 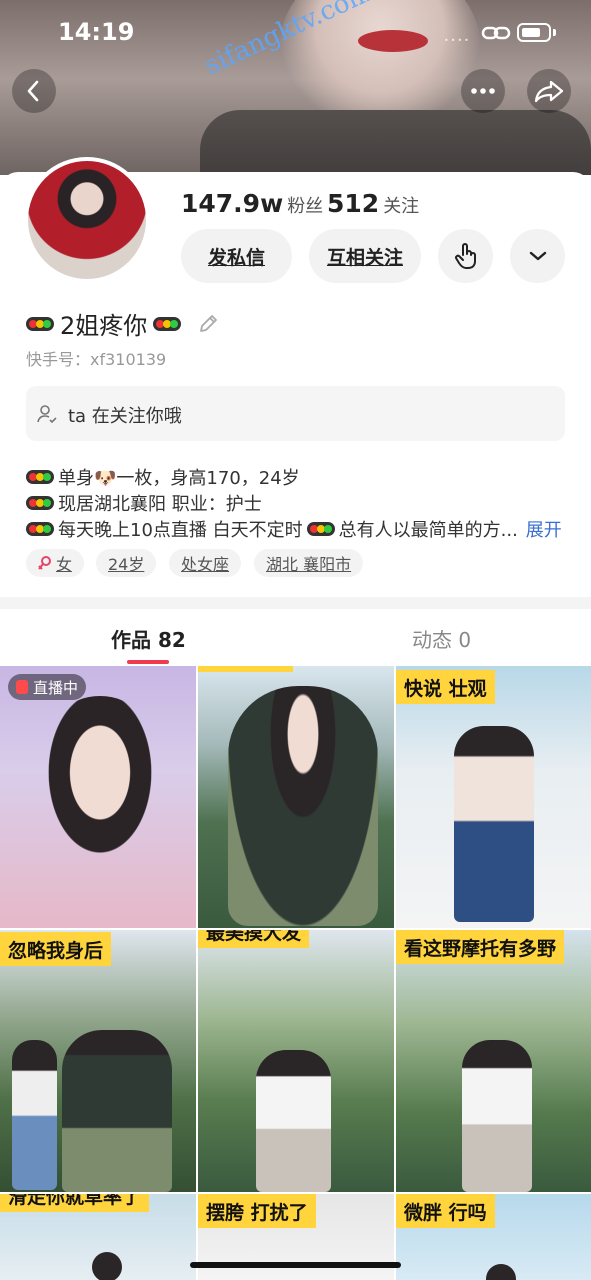 What do you see at coordinates (104, 326) in the screenshot?
I see `profile-name: 2姐疼你` at bounding box center [104, 326].